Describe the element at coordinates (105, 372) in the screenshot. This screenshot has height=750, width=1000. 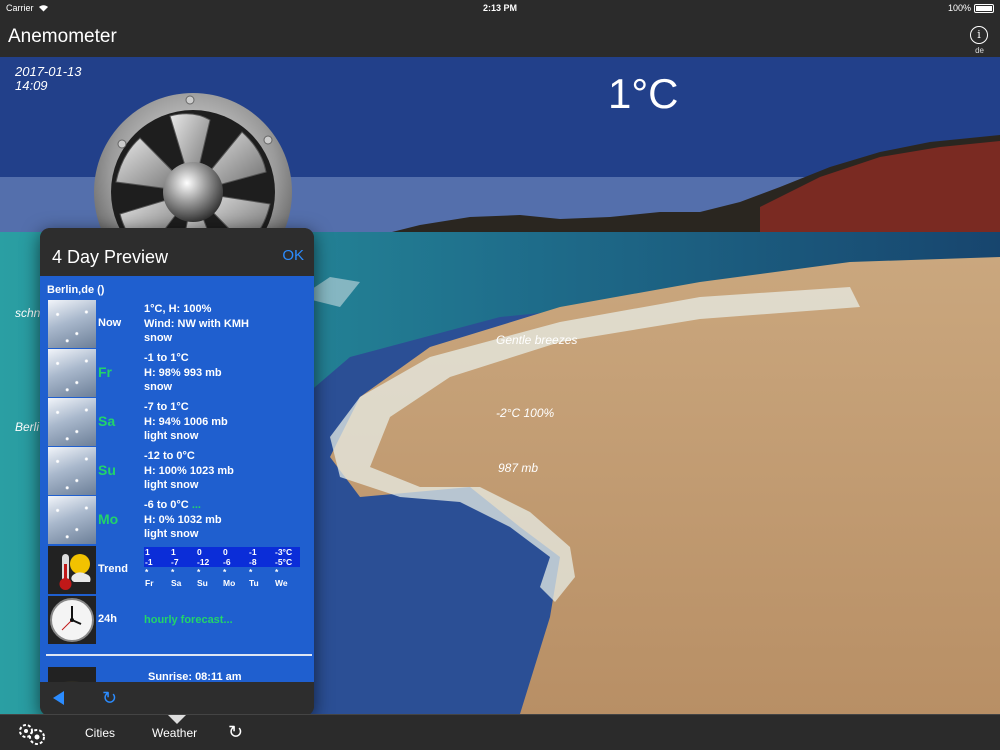
I see `row-label: Fr` at that location.